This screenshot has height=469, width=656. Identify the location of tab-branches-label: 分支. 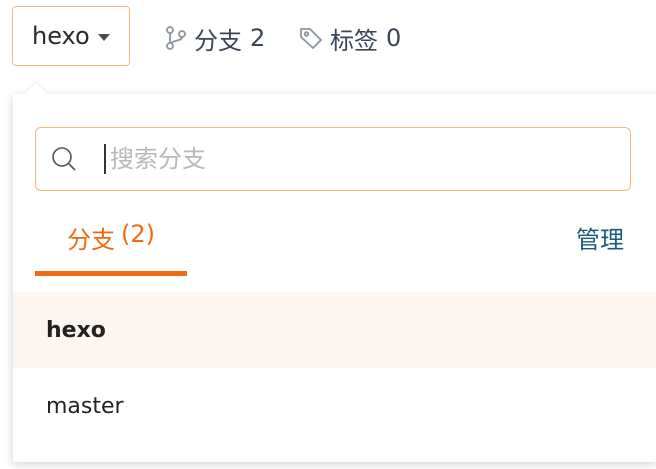
(91, 240).